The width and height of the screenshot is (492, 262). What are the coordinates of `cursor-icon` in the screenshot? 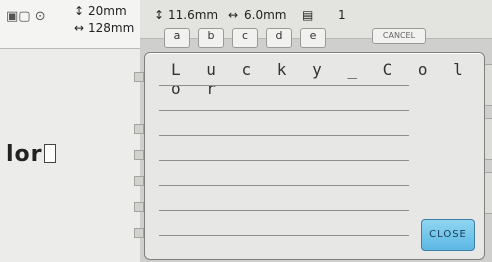 It's located at (49, 153).